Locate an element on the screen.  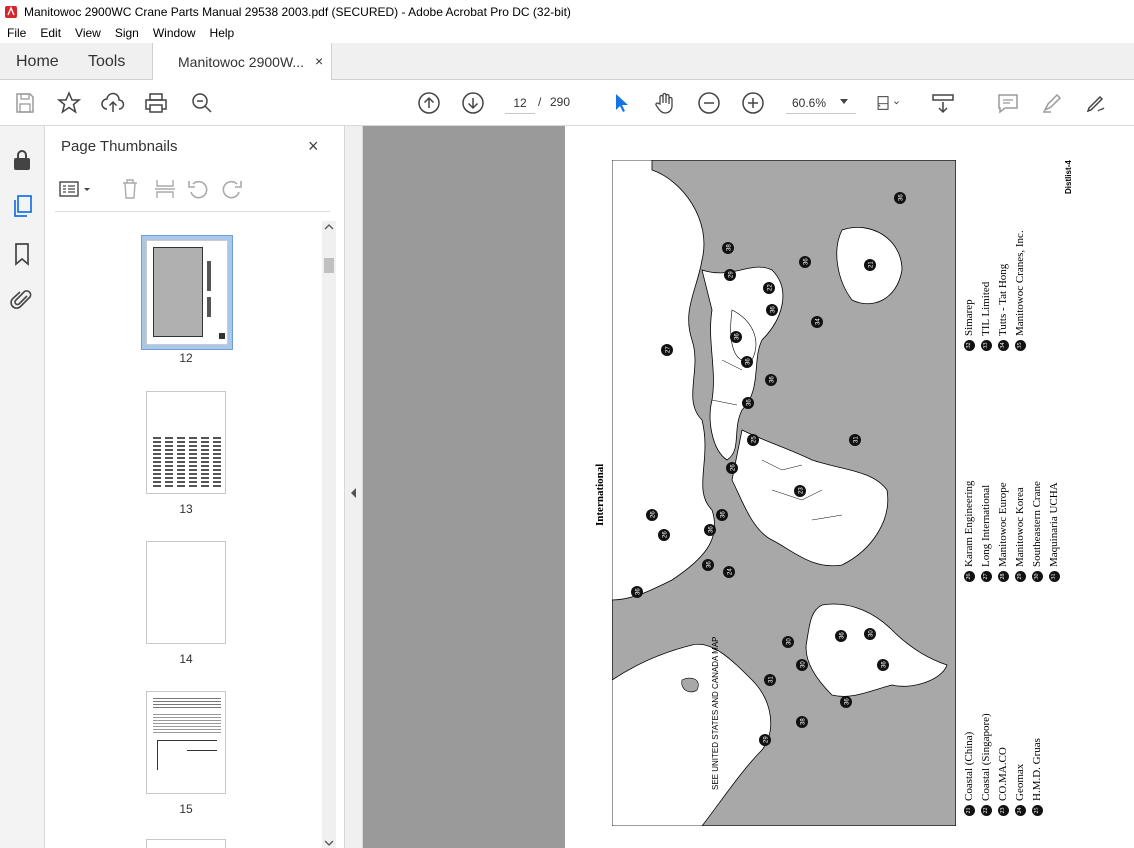
close-icon: × is located at coordinates (313, 146).